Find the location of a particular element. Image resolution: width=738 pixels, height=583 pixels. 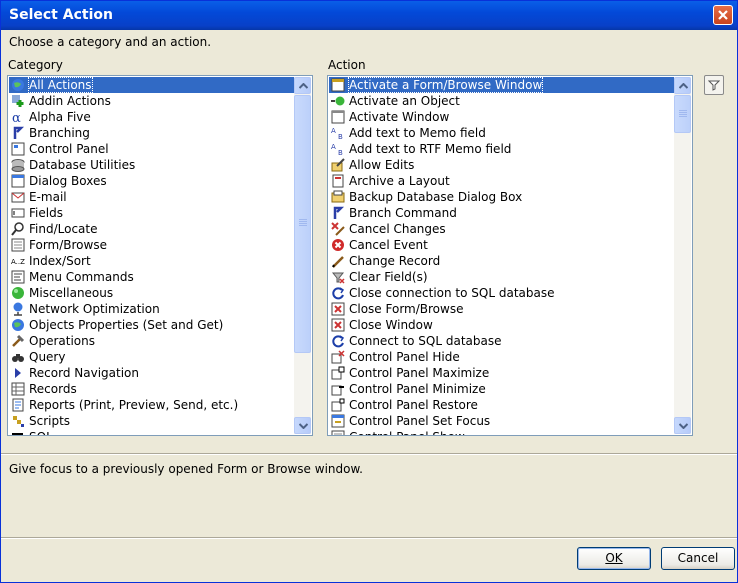

action-scroll-up-button is located at coordinates (682, 85).